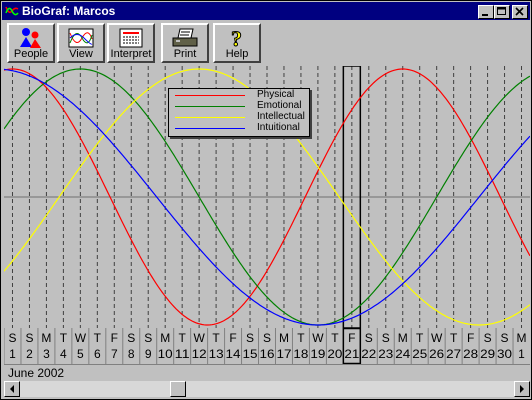  I want to click on view-button: View, so click(81, 43).